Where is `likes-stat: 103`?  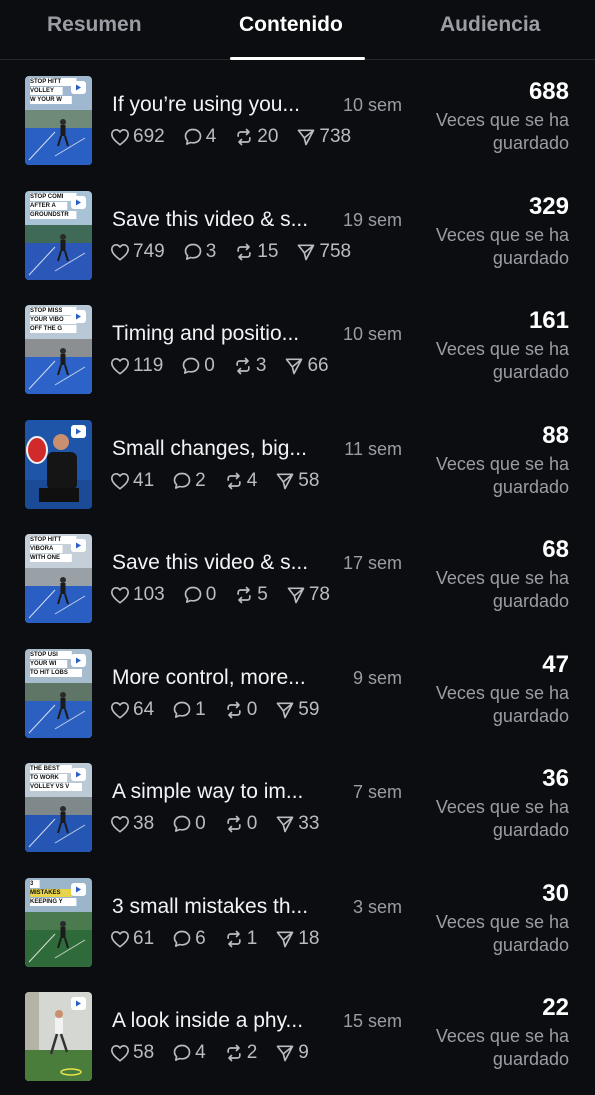
likes-stat: 103 is located at coordinates (137, 595).